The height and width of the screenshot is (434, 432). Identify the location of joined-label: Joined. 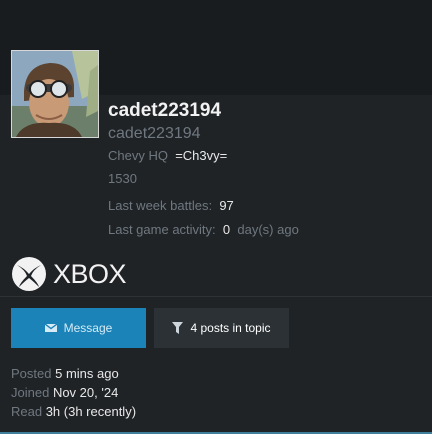
(30, 392).